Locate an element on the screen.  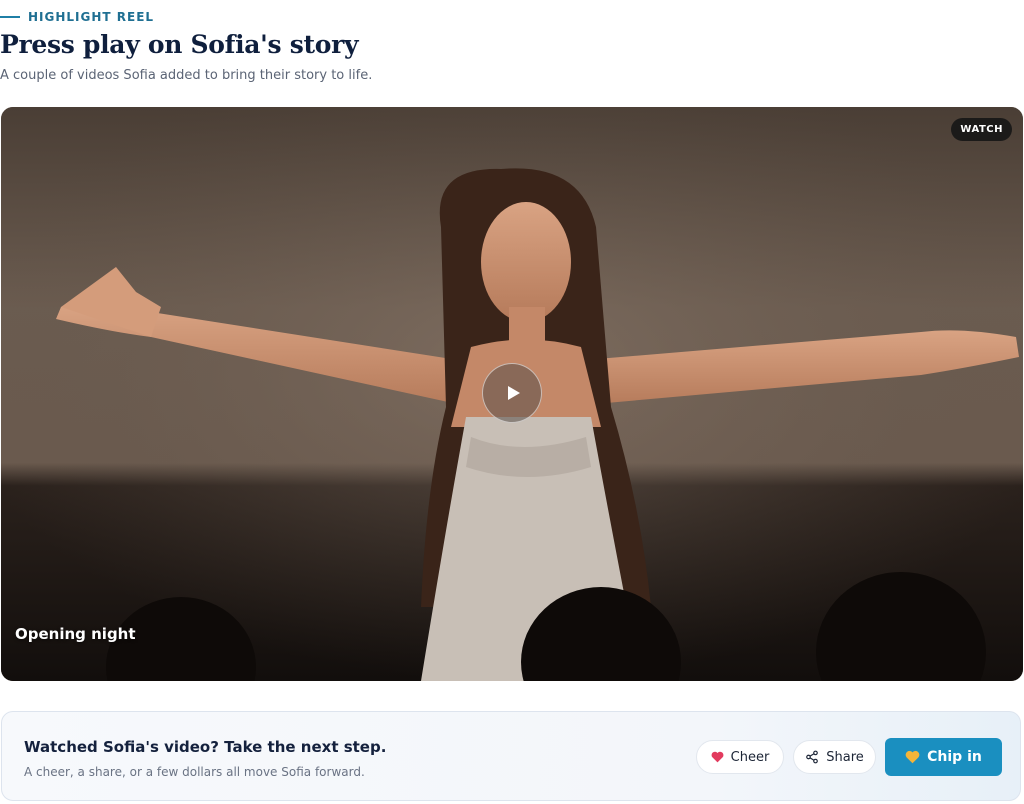
section-title: Press play on Sofia's story is located at coordinates (179, 44).